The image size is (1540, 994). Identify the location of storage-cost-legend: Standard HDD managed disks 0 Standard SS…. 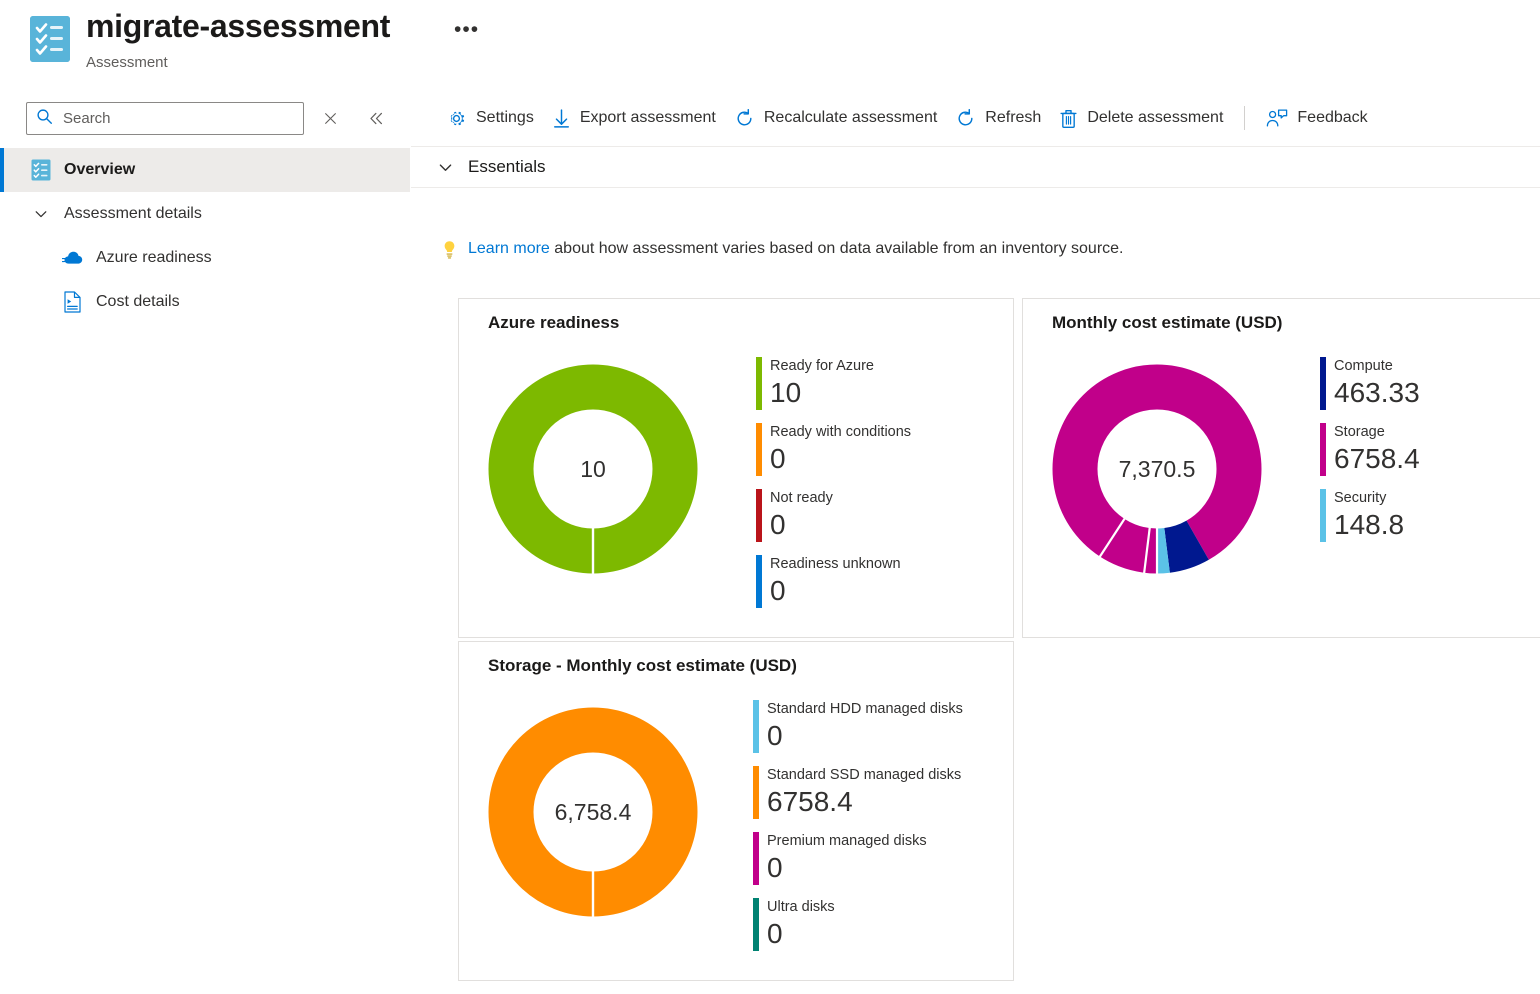
(858, 832).